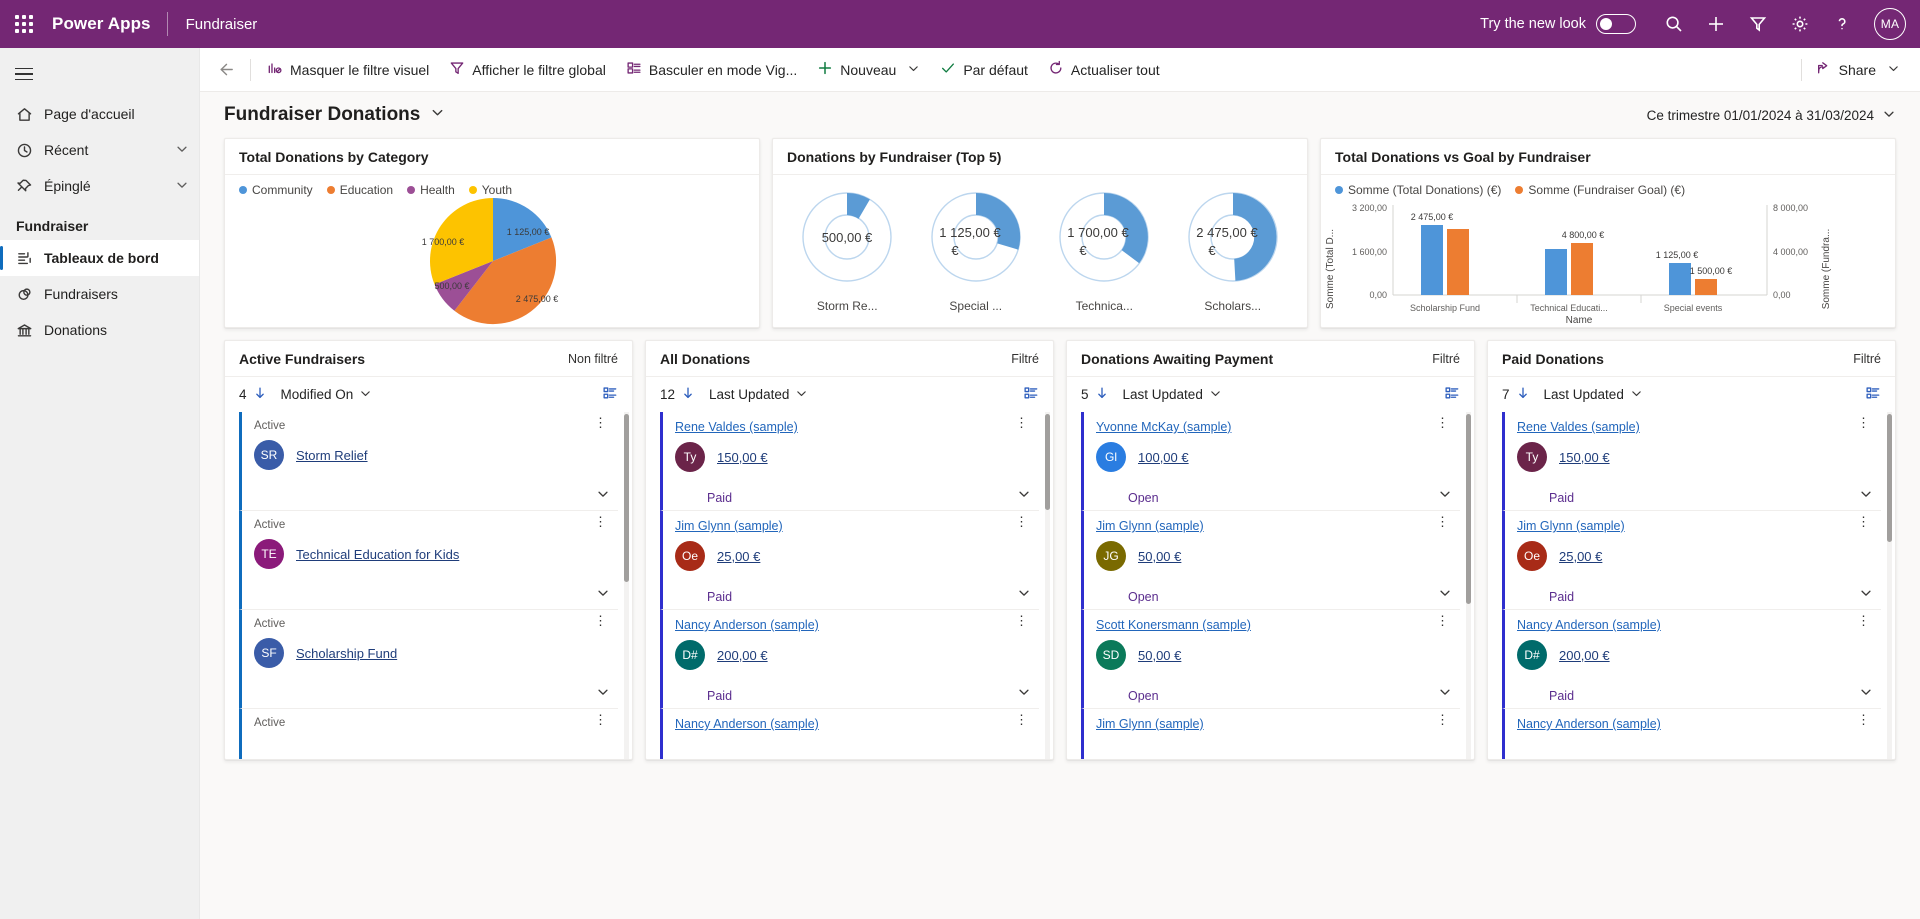  I want to click on page-title-chevron-down-icon, so click(437, 115).